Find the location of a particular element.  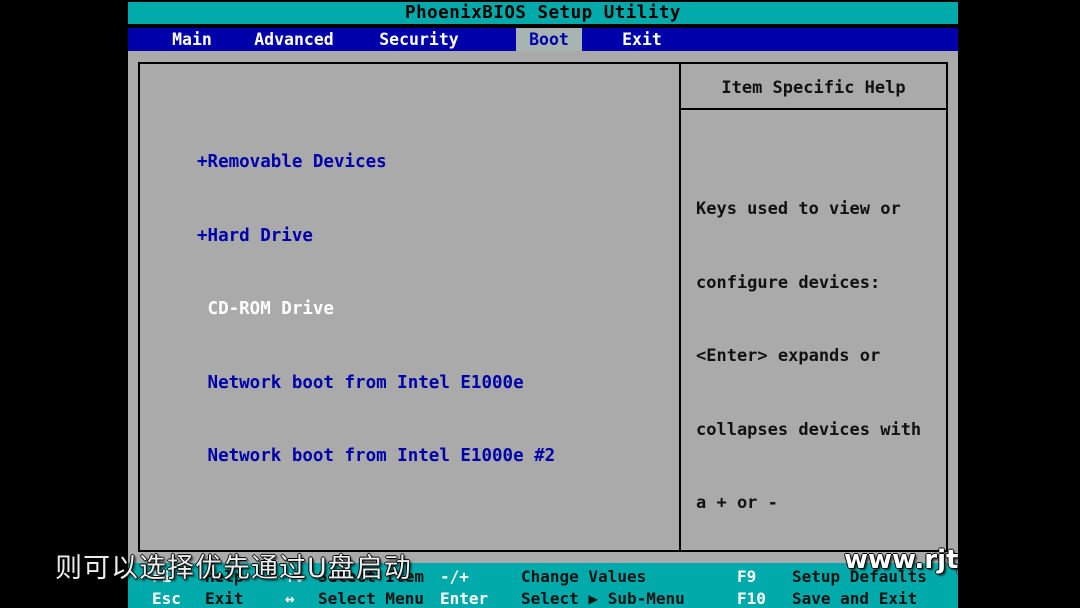

page-title: PhoenixBIOS Setup Utility is located at coordinates (543, 13).